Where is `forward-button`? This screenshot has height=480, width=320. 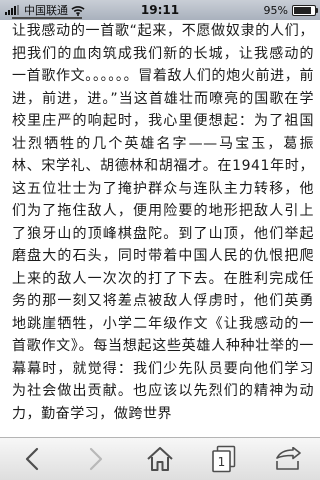
forward-button is located at coordinates (96, 459).